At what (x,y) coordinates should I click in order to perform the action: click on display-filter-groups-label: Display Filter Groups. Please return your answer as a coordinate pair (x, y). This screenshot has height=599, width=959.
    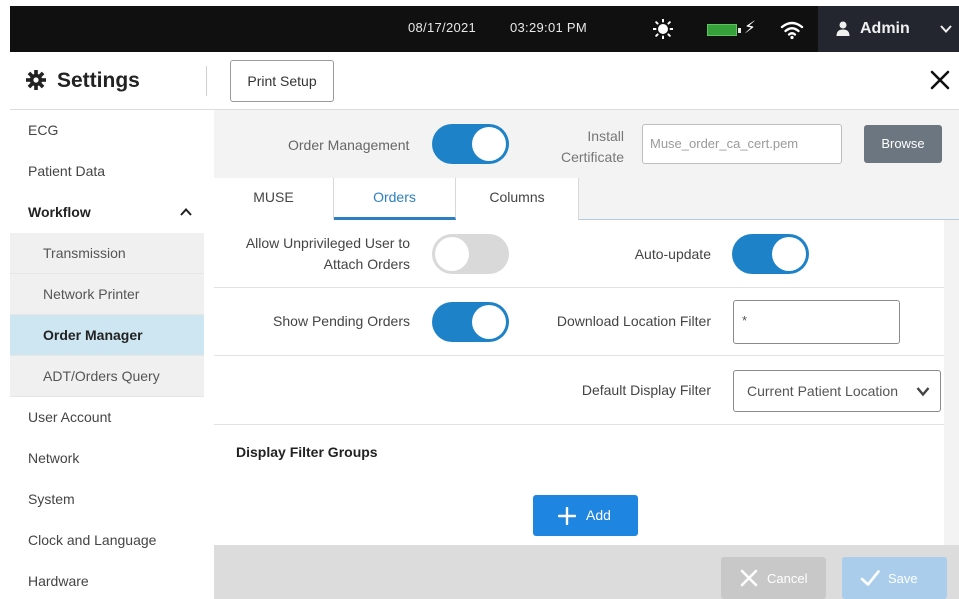
    Looking at the image, I should click on (307, 452).